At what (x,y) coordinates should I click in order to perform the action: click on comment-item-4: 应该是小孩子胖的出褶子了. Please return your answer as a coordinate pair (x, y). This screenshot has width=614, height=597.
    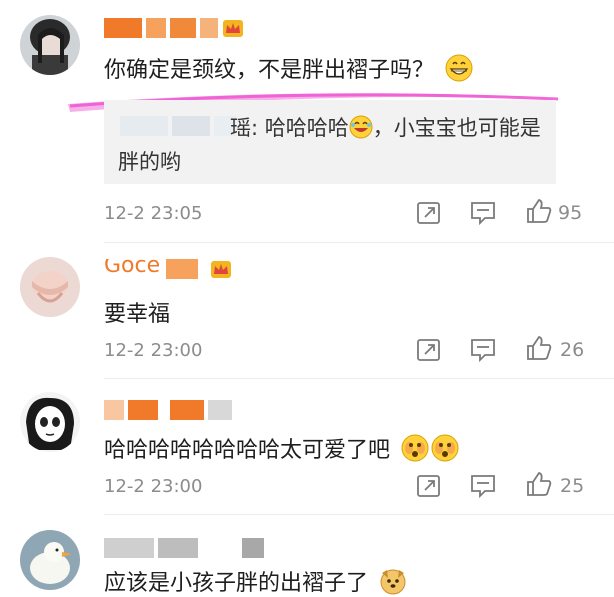
    Looking at the image, I should click on (307, 555).